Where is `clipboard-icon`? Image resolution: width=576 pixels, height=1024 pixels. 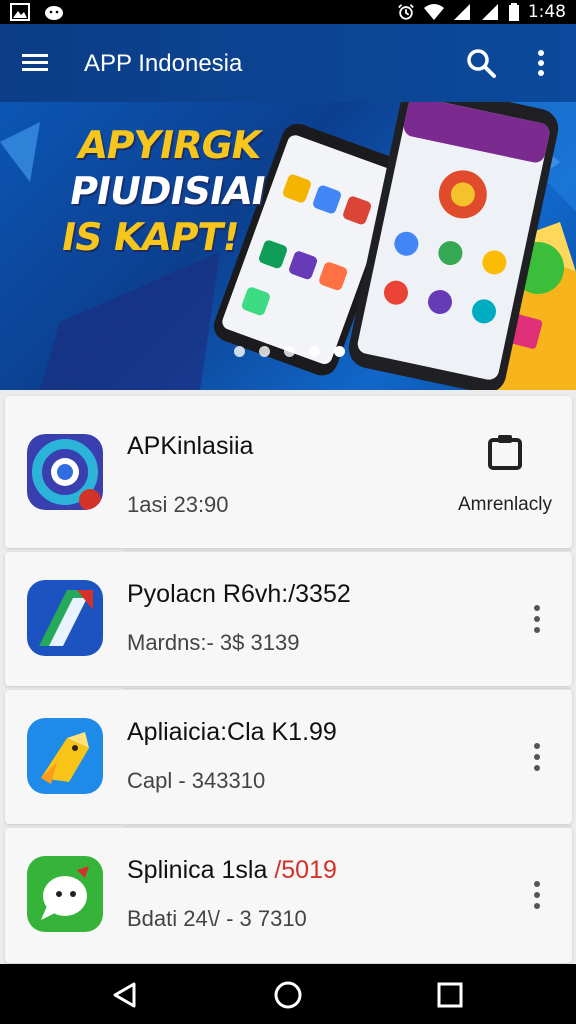 clipboard-icon is located at coordinates (505, 452).